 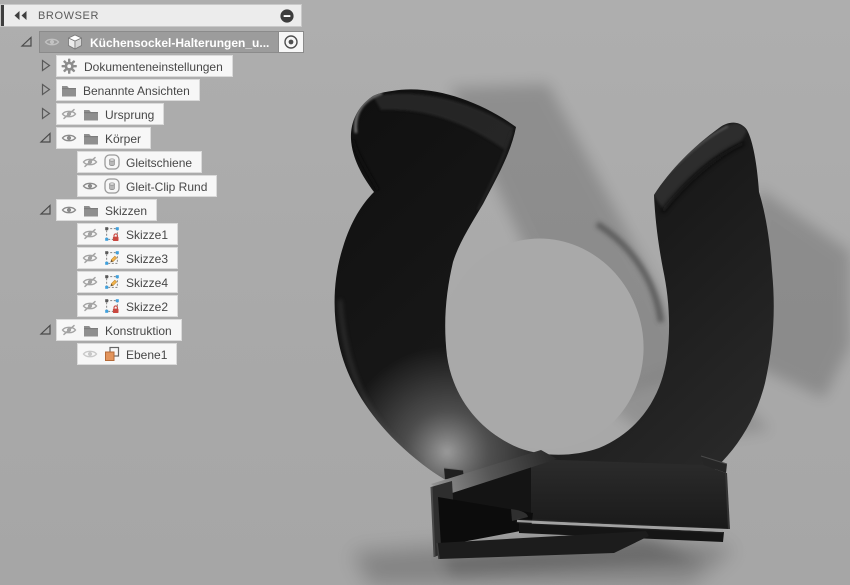 I want to click on tree-row: Gleit-Clip Rund, so click(x=155, y=186).